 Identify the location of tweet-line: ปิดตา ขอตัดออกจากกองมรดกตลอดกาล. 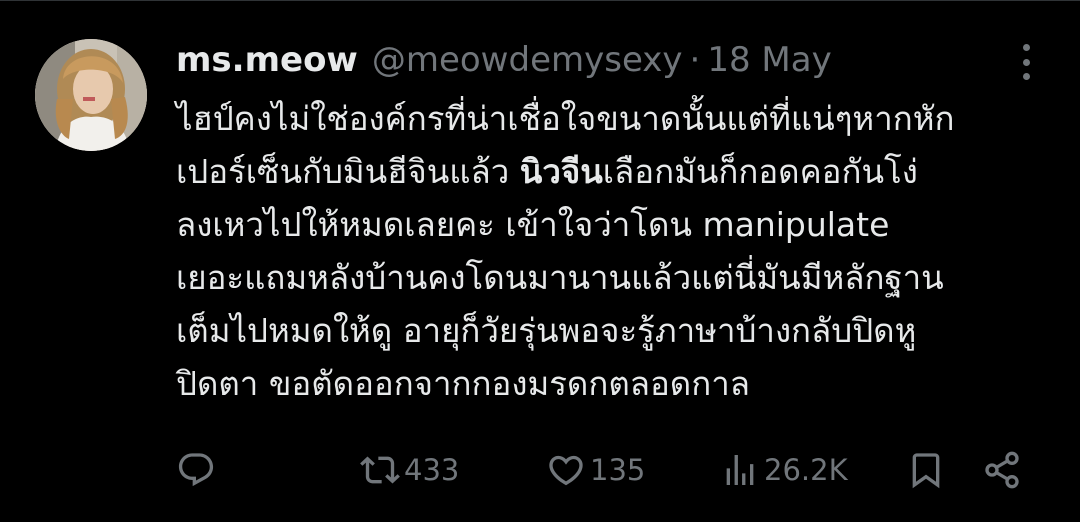
(611, 383).